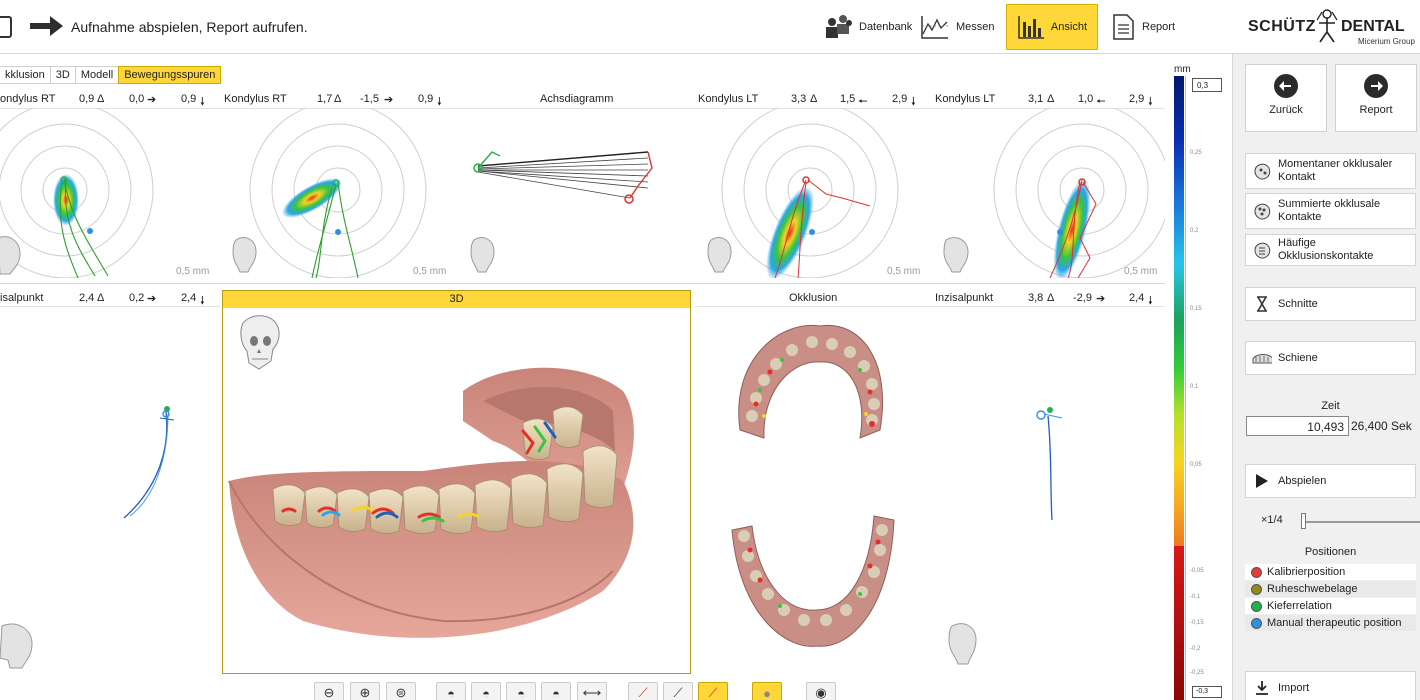 The height and width of the screenshot is (700, 1420). I want to click on scale-tick: 0,05, so click(1196, 465).